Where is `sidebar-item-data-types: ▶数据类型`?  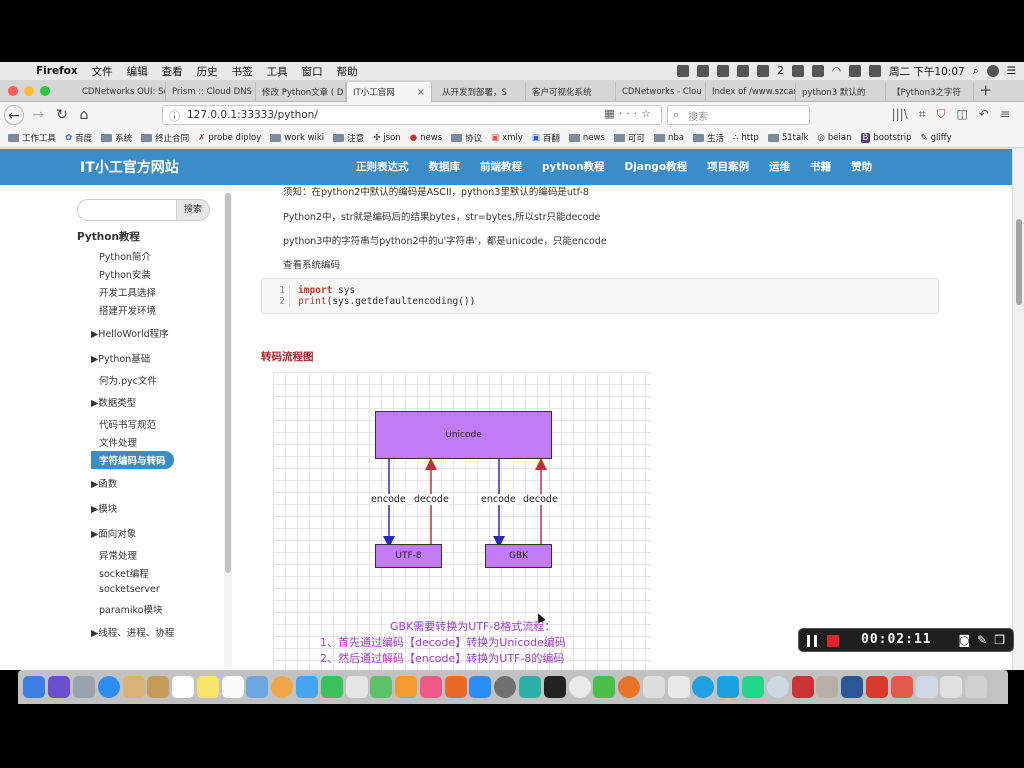 sidebar-item-data-types: ▶数据类型 is located at coordinates (113, 402).